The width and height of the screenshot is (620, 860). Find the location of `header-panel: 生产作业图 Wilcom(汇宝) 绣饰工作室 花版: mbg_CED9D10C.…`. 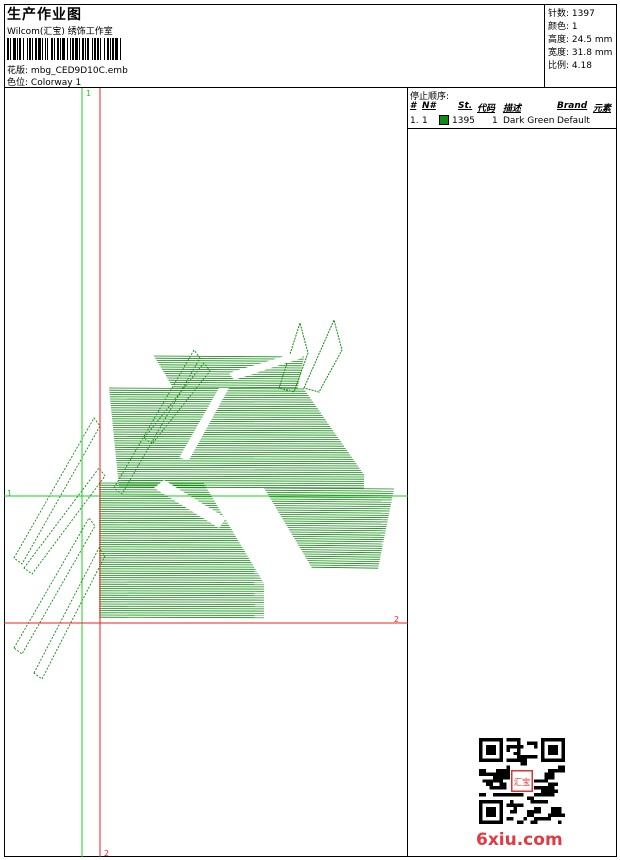

header-panel: 生产作业图 Wilcom(汇宝) 绣饰工作室 花版: mbg_CED9D10C.… is located at coordinates (274, 46).